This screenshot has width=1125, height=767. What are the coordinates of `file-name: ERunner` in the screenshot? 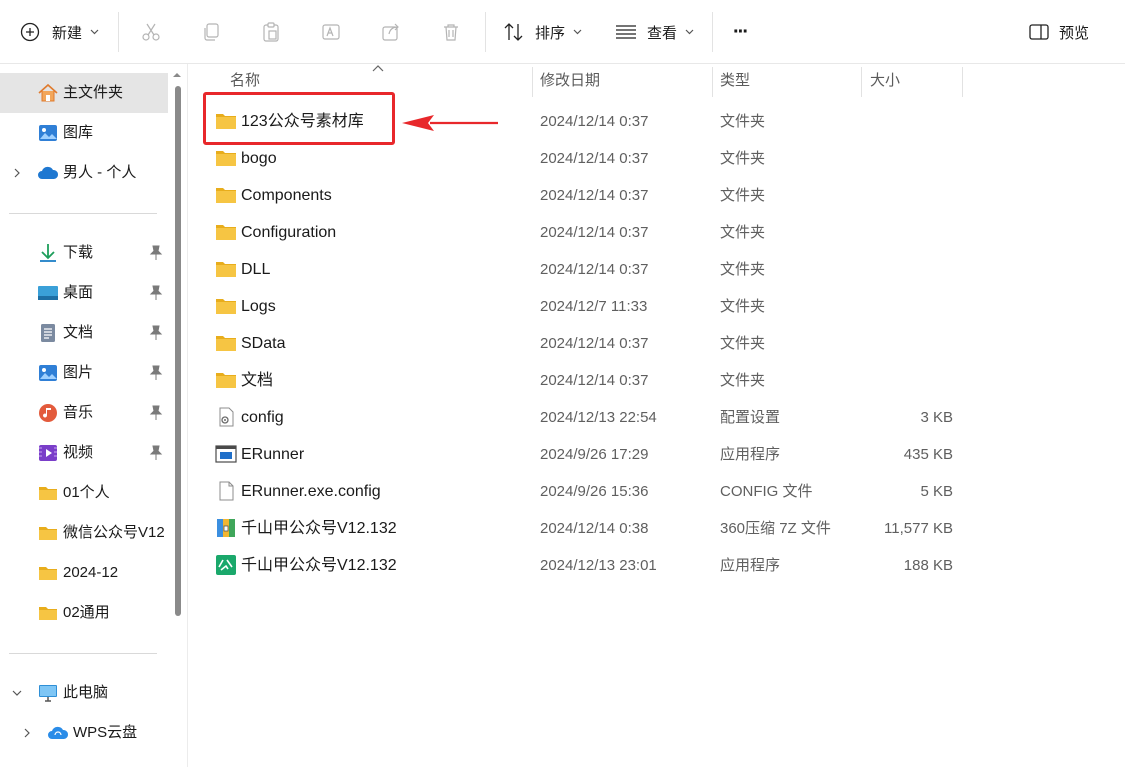 It's located at (273, 454).